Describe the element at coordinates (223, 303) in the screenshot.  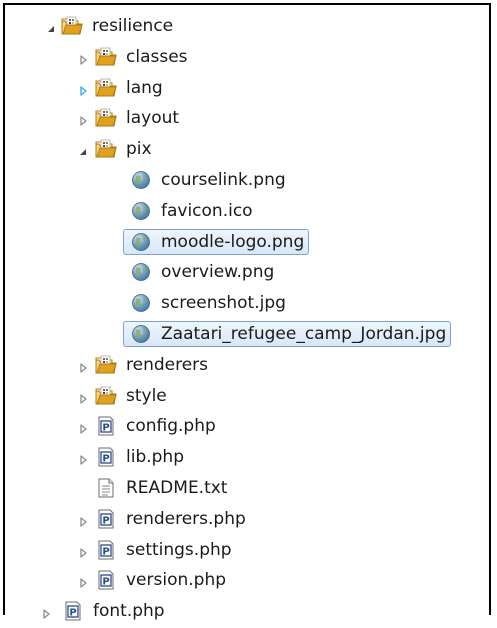
I see `tree-item-label: screenshot.jpg` at that location.